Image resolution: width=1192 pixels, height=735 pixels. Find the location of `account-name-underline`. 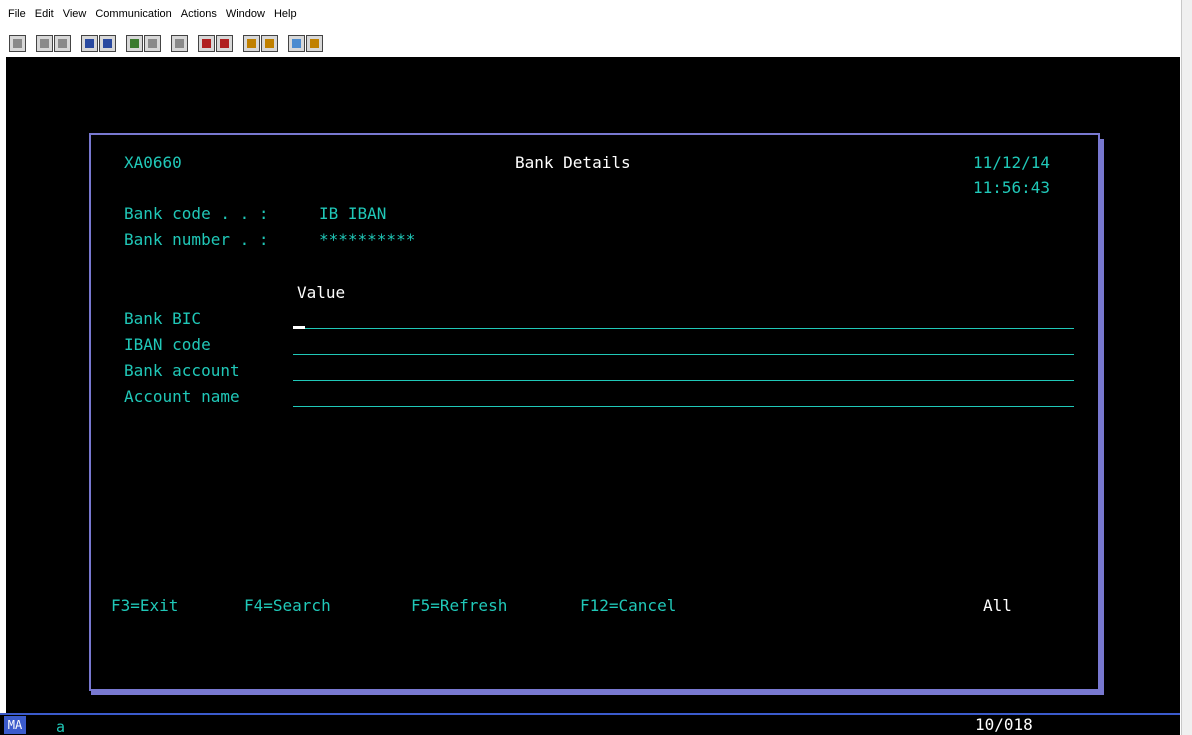

account-name-underline is located at coordinates (683, 406).